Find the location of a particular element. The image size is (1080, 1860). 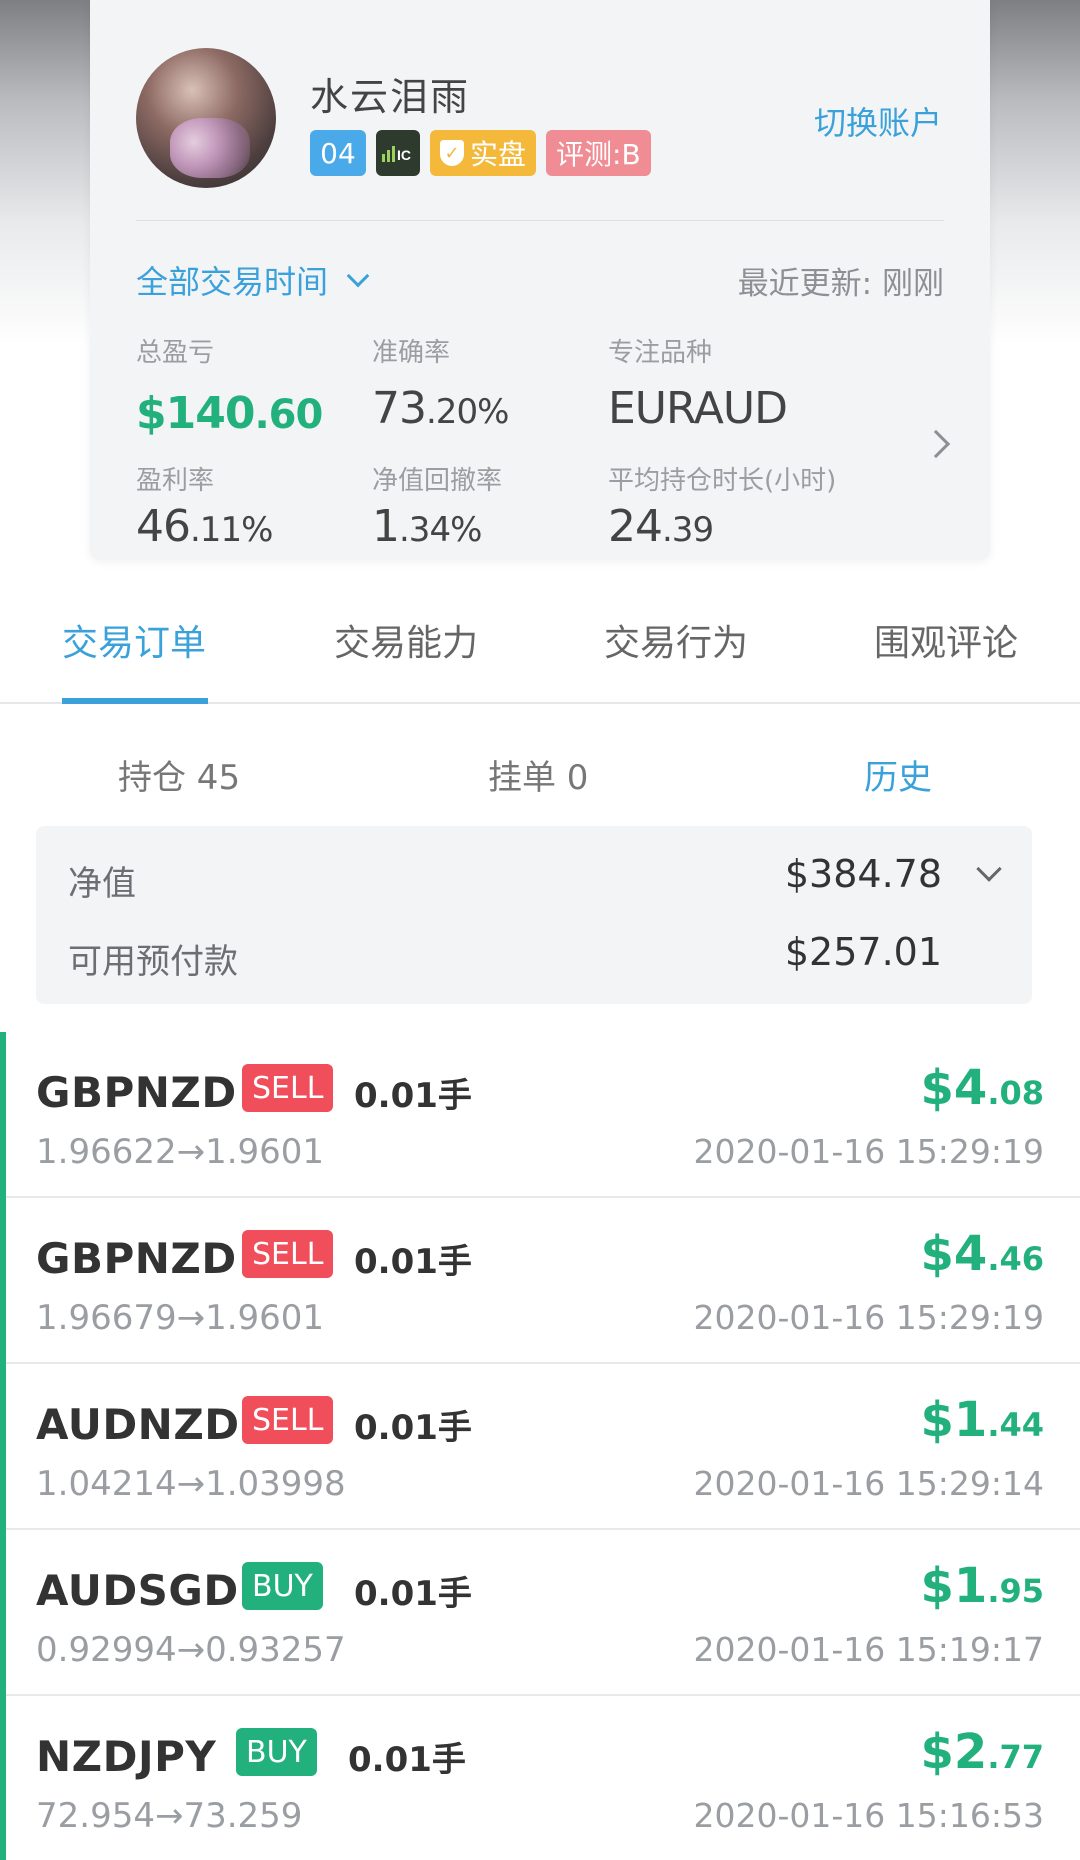

stat-profit-rate: 盈利率 46.11% is located at coordinates (204, 506).